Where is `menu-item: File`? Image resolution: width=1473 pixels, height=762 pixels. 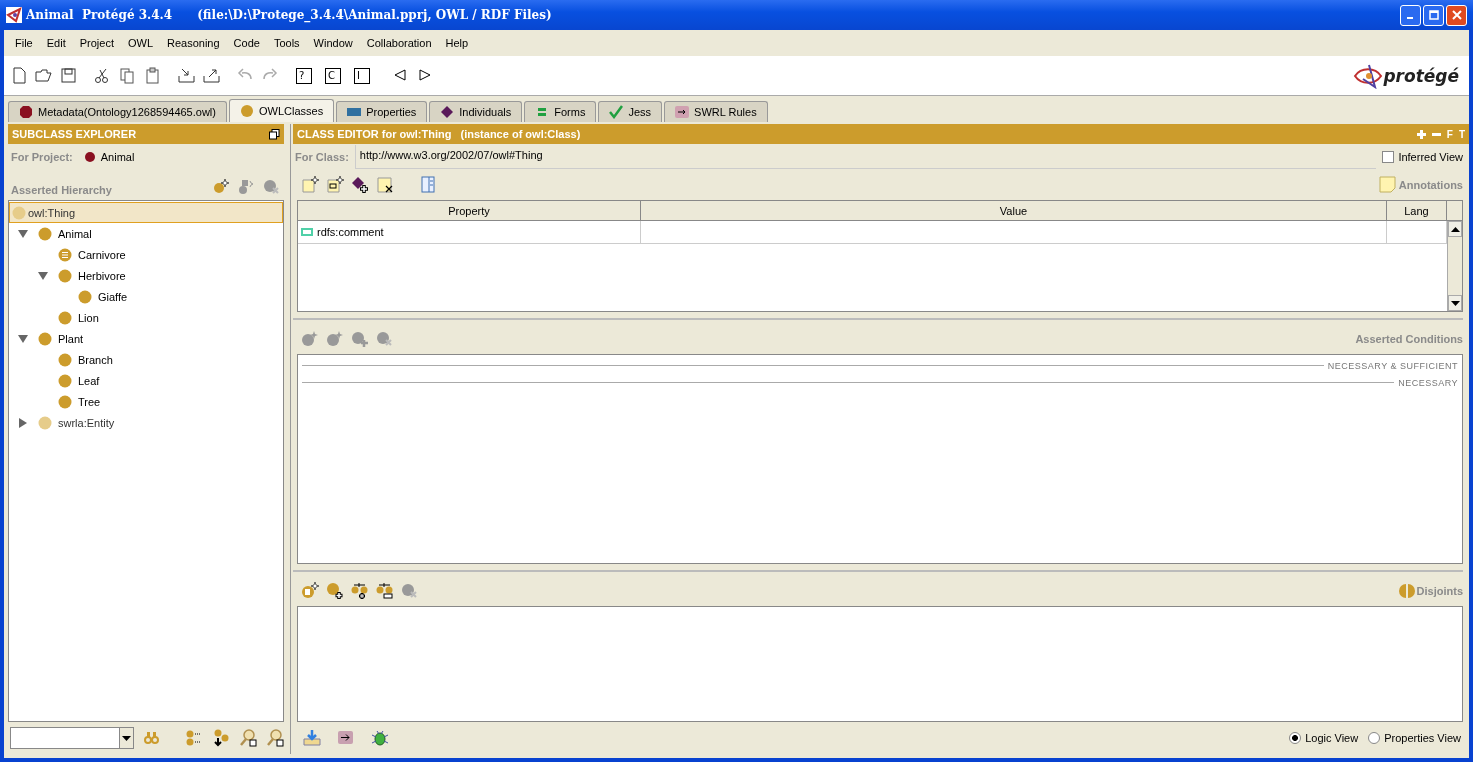
menu-item: File is located at coordinates (24, 43).